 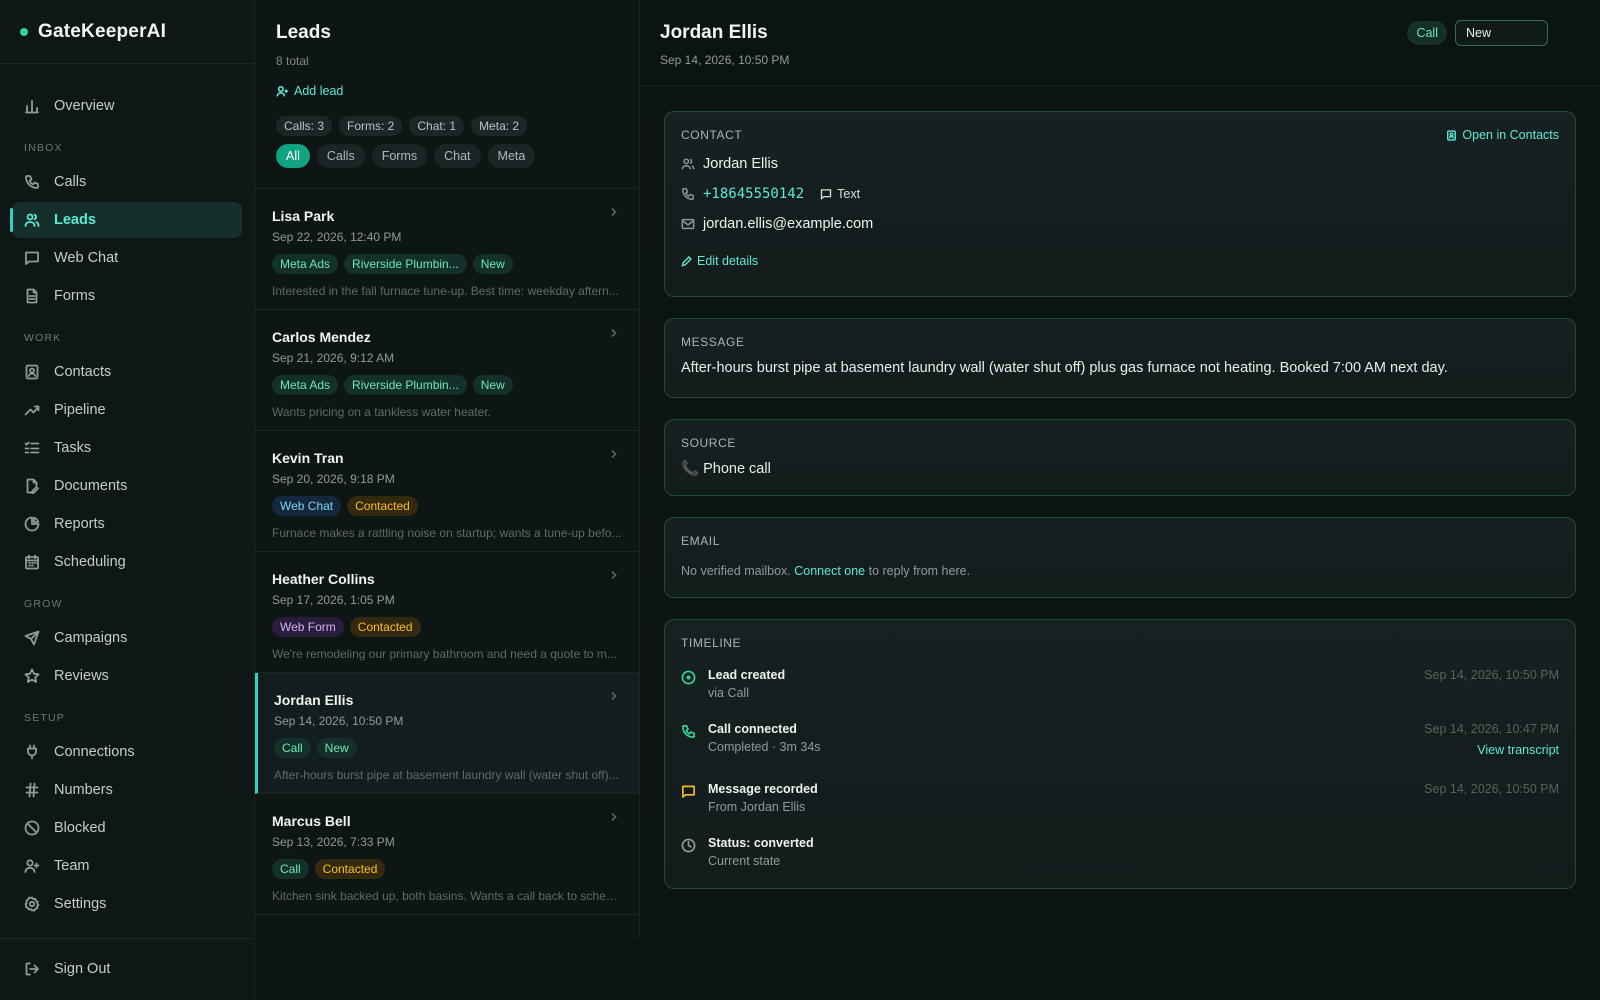 I want to click on phone-icon, so click(x=688, y=194).